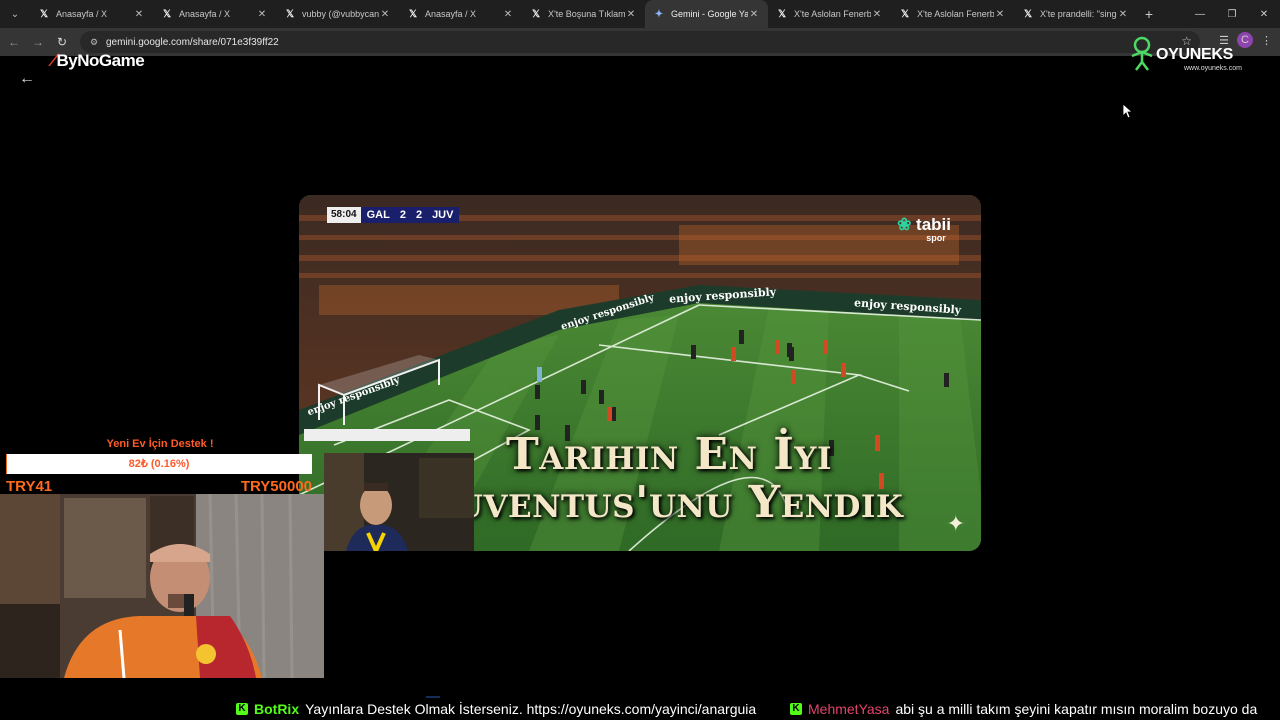  I want to click on donation-amount: 82₺ (0.16%), so click(159, 464).